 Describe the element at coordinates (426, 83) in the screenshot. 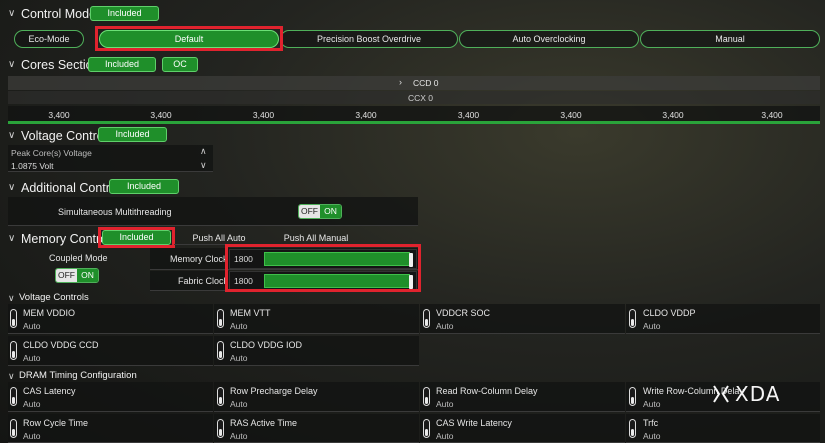

I see `ccd-label: CCD 0` at that location.